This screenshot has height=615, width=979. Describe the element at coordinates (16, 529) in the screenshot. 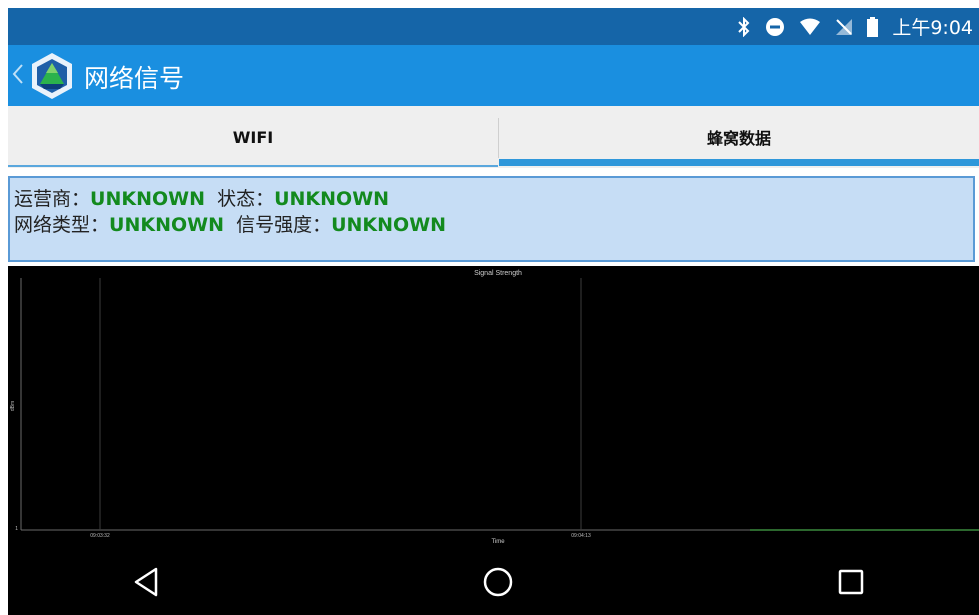

I see `y-tick-label-1: 1` at that location.